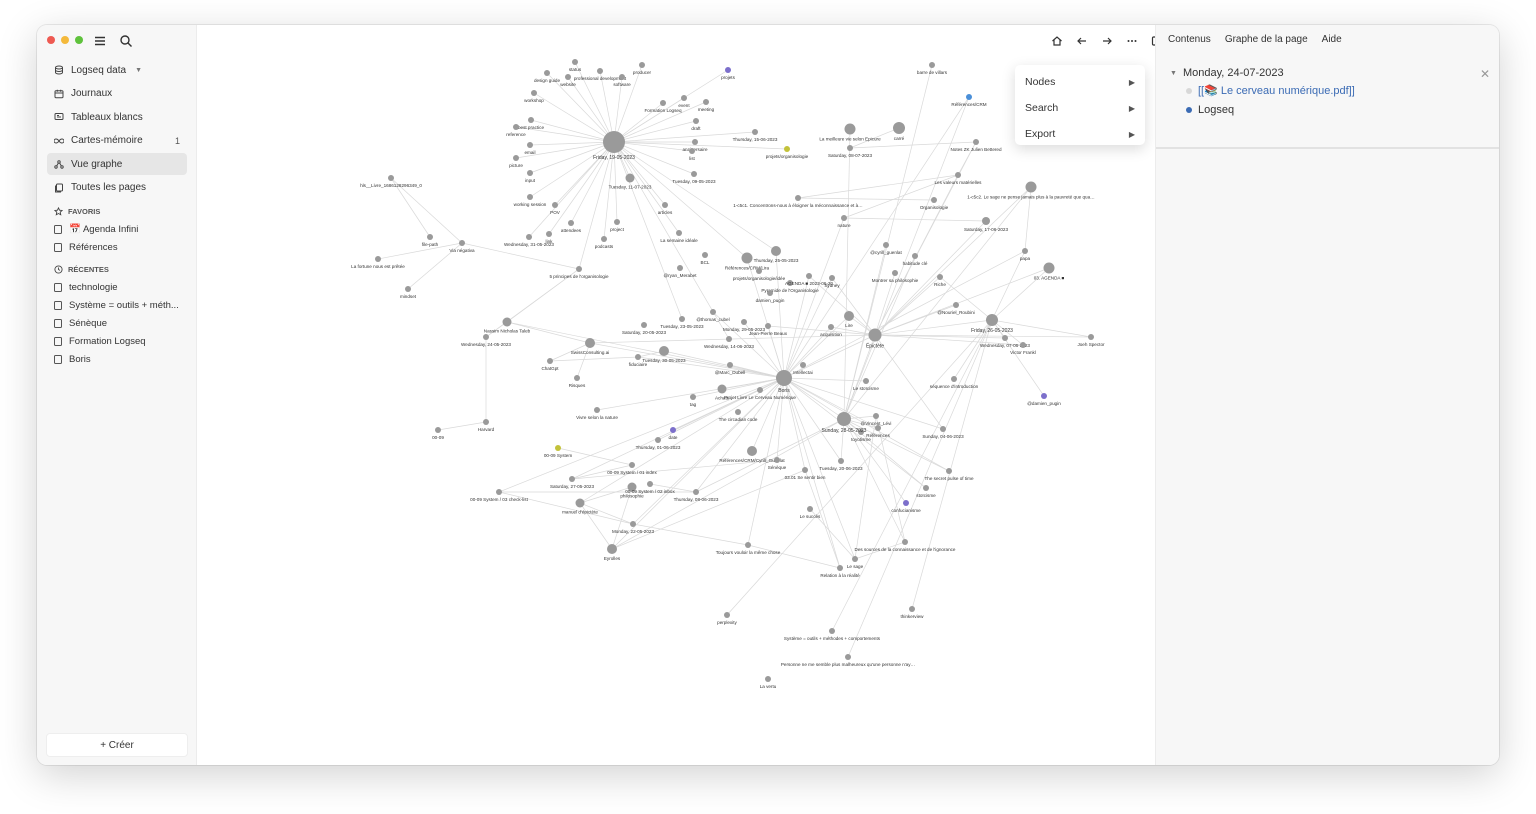  What do you see at coordinates (844, 221) in the screenshot?
I see `graph-node: nature` at bounding box center [844, 221].